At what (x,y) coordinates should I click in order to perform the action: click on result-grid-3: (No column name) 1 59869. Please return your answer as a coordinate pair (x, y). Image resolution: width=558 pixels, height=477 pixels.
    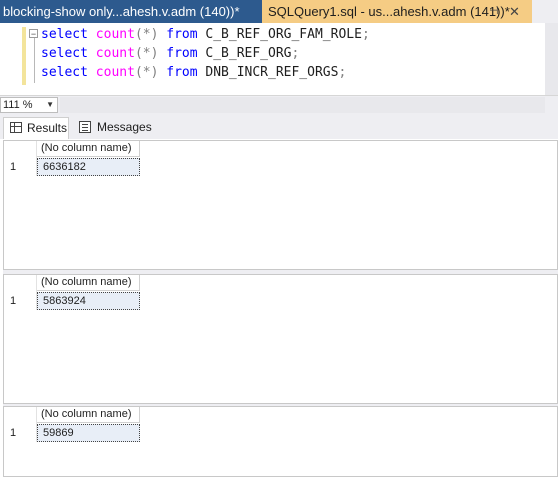
    Looking at the image, I should click on (280, 441).